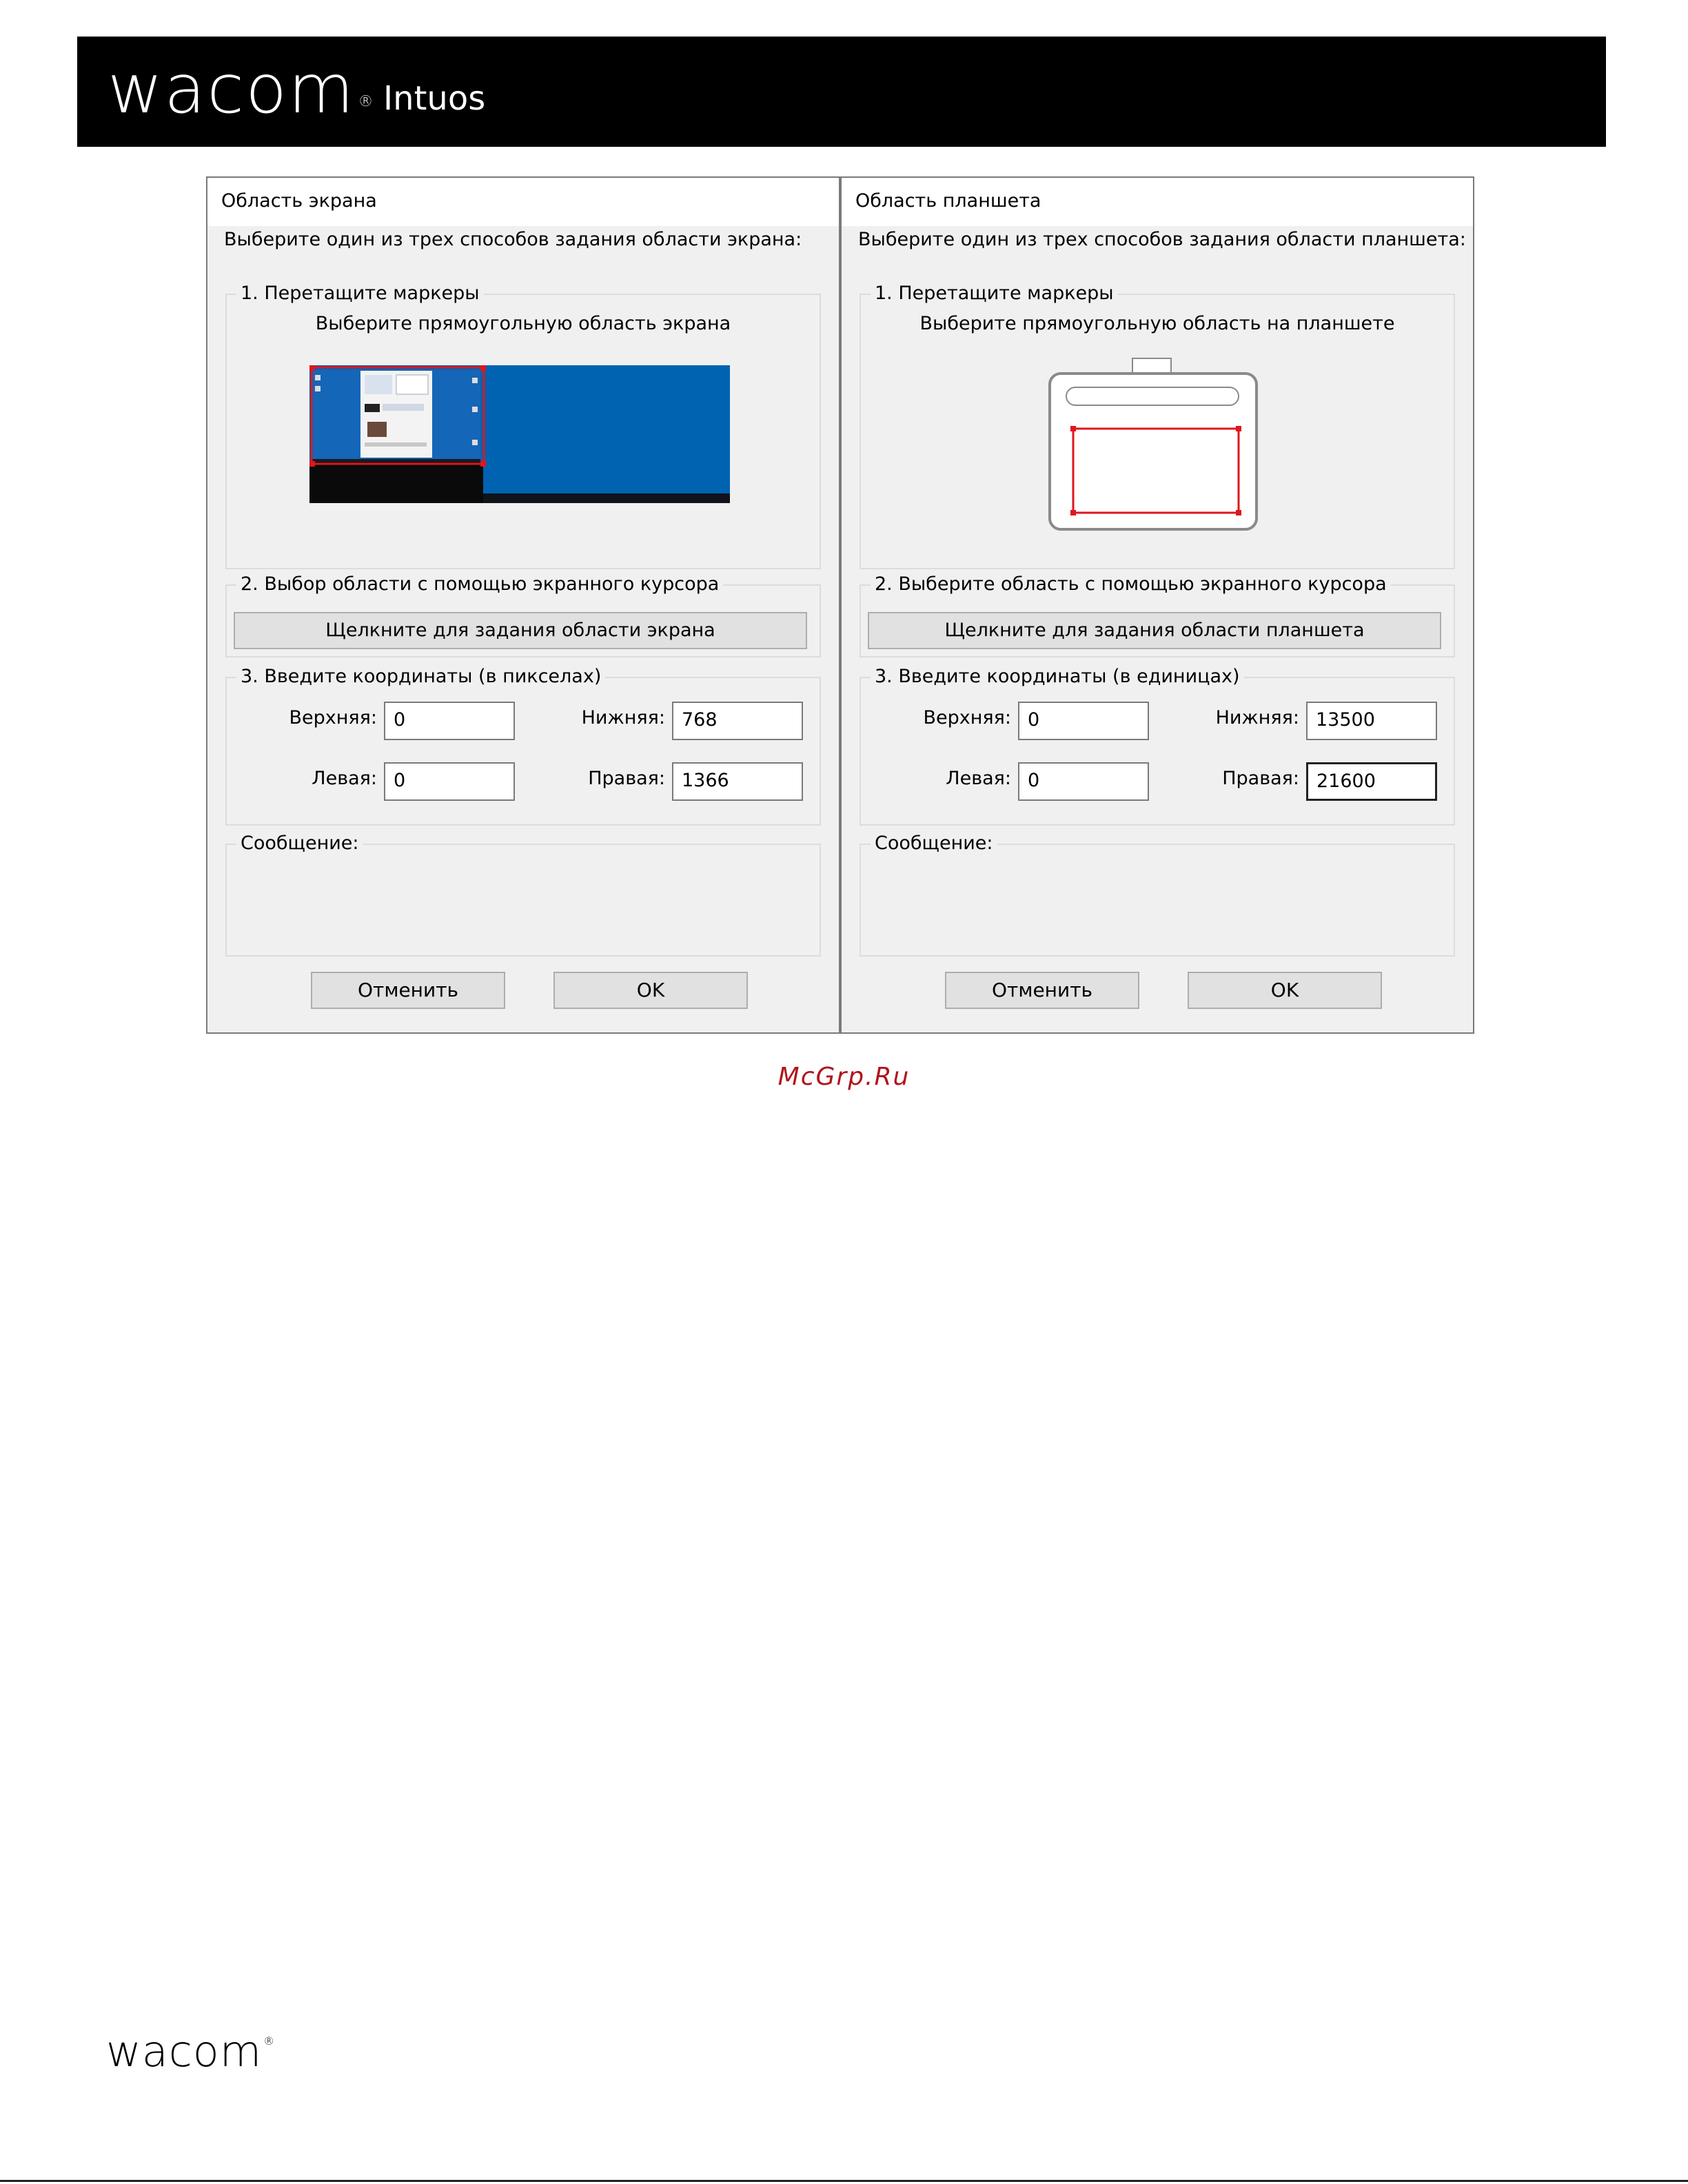  Describe the element at coordinates (841, 92) in the screenshot. I see `header-banner: wacom ® Intuos` at that location.